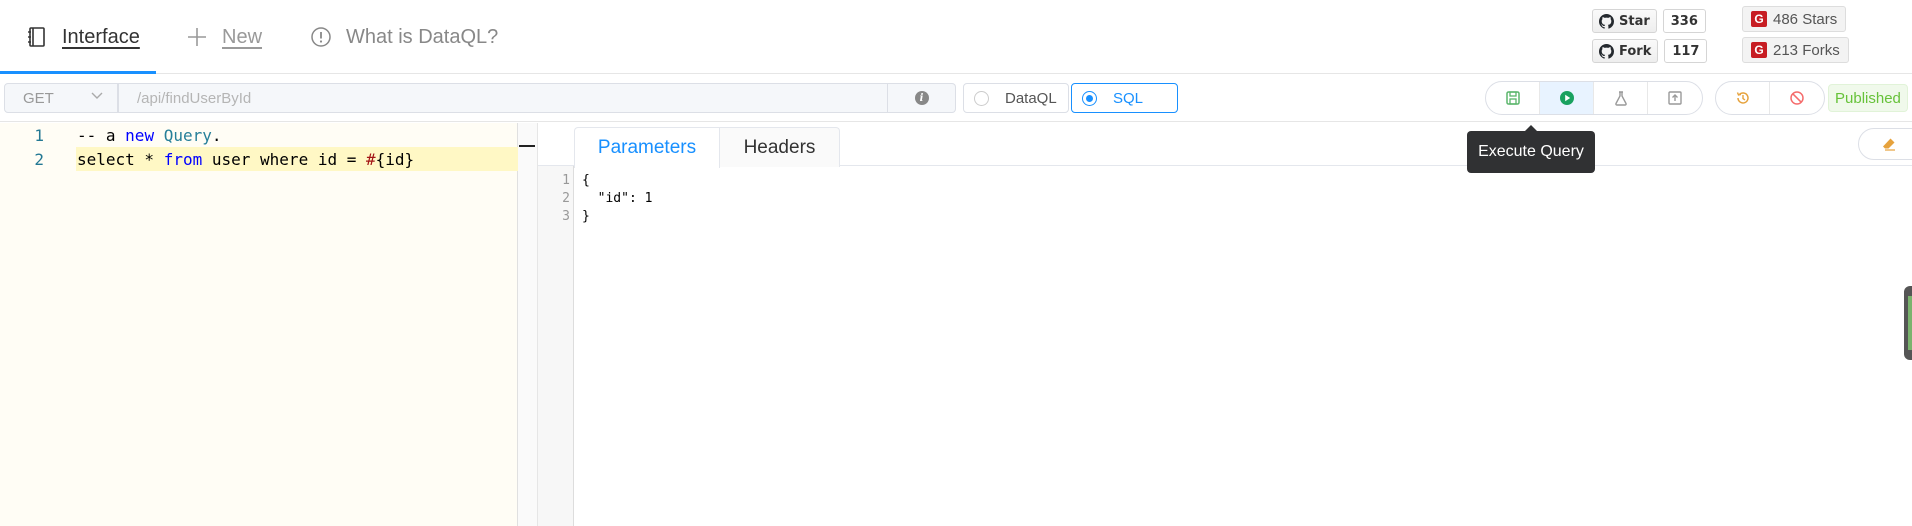  I want to click on github-star-label: Star, so click(1634, 21).